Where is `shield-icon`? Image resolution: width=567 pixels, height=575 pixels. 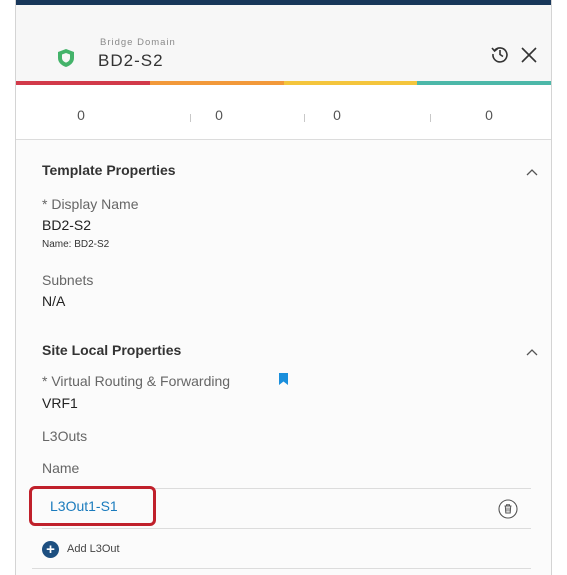 shield-icon is located at coordinates (66, 58).